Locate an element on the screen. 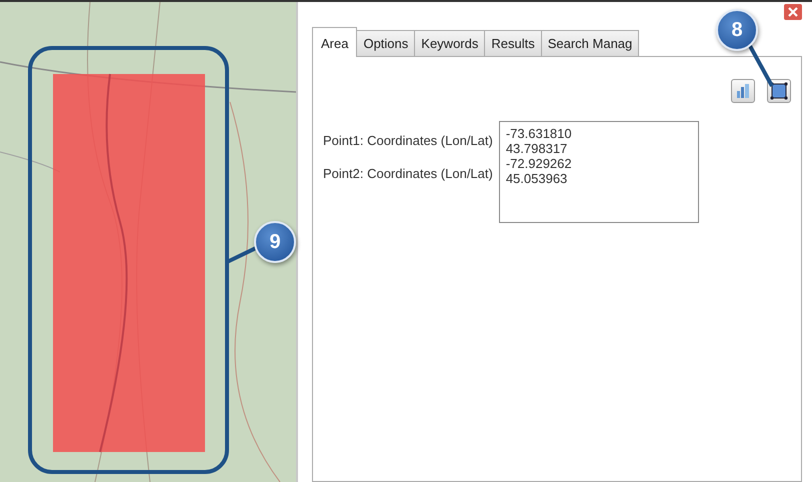 This screenshot has height=482, width=812. point-label: Point2: Coordinates (Lon/Lat) is located at coordinates (408, 173).